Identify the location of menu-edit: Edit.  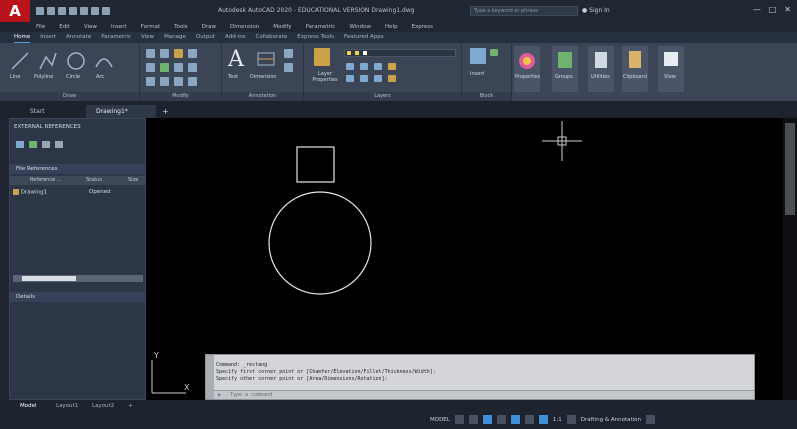
(64, 27).